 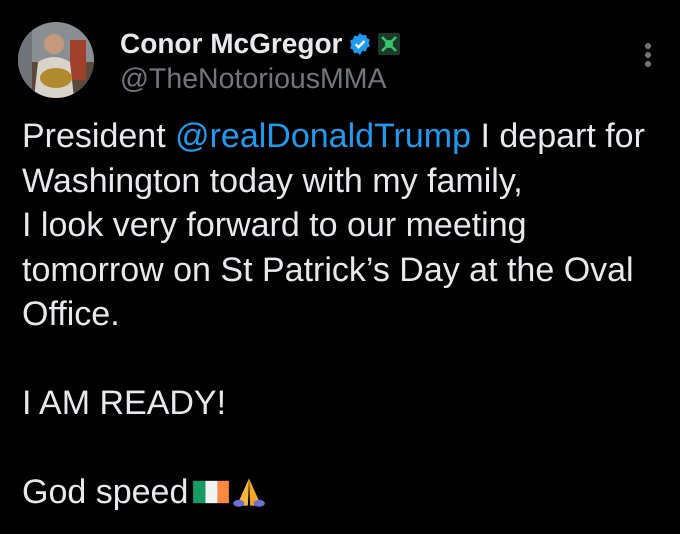 What do you see at coordinates (125, 403) in the screenshot?
I see `tweet-text: I AM READY!` at bounding box center [125, 403].